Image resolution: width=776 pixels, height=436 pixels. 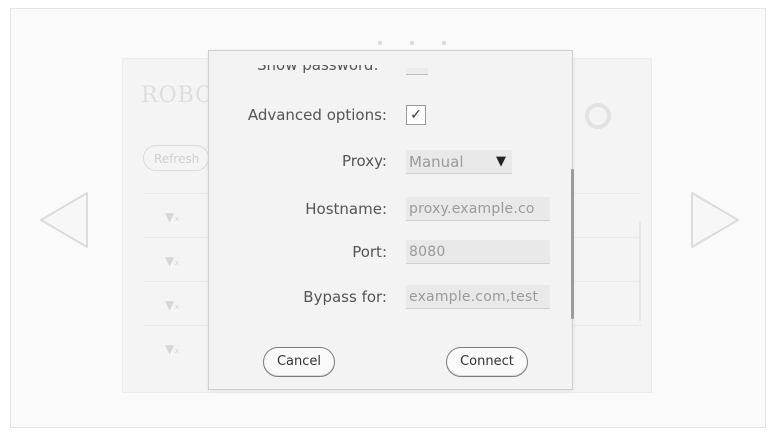 I want to click on hostname-label: Hostname:, so click(x=346, y=209).